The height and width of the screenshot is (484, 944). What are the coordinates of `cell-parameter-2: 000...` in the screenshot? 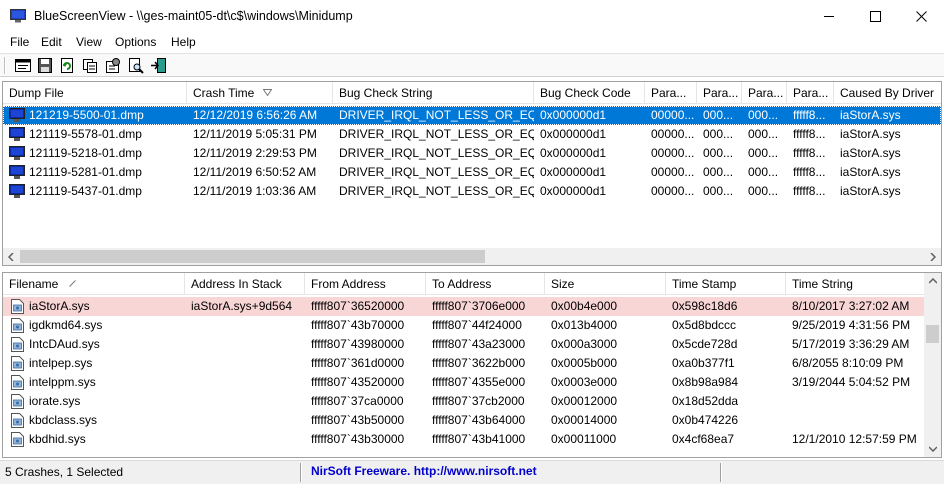 It's located at (718, 134).